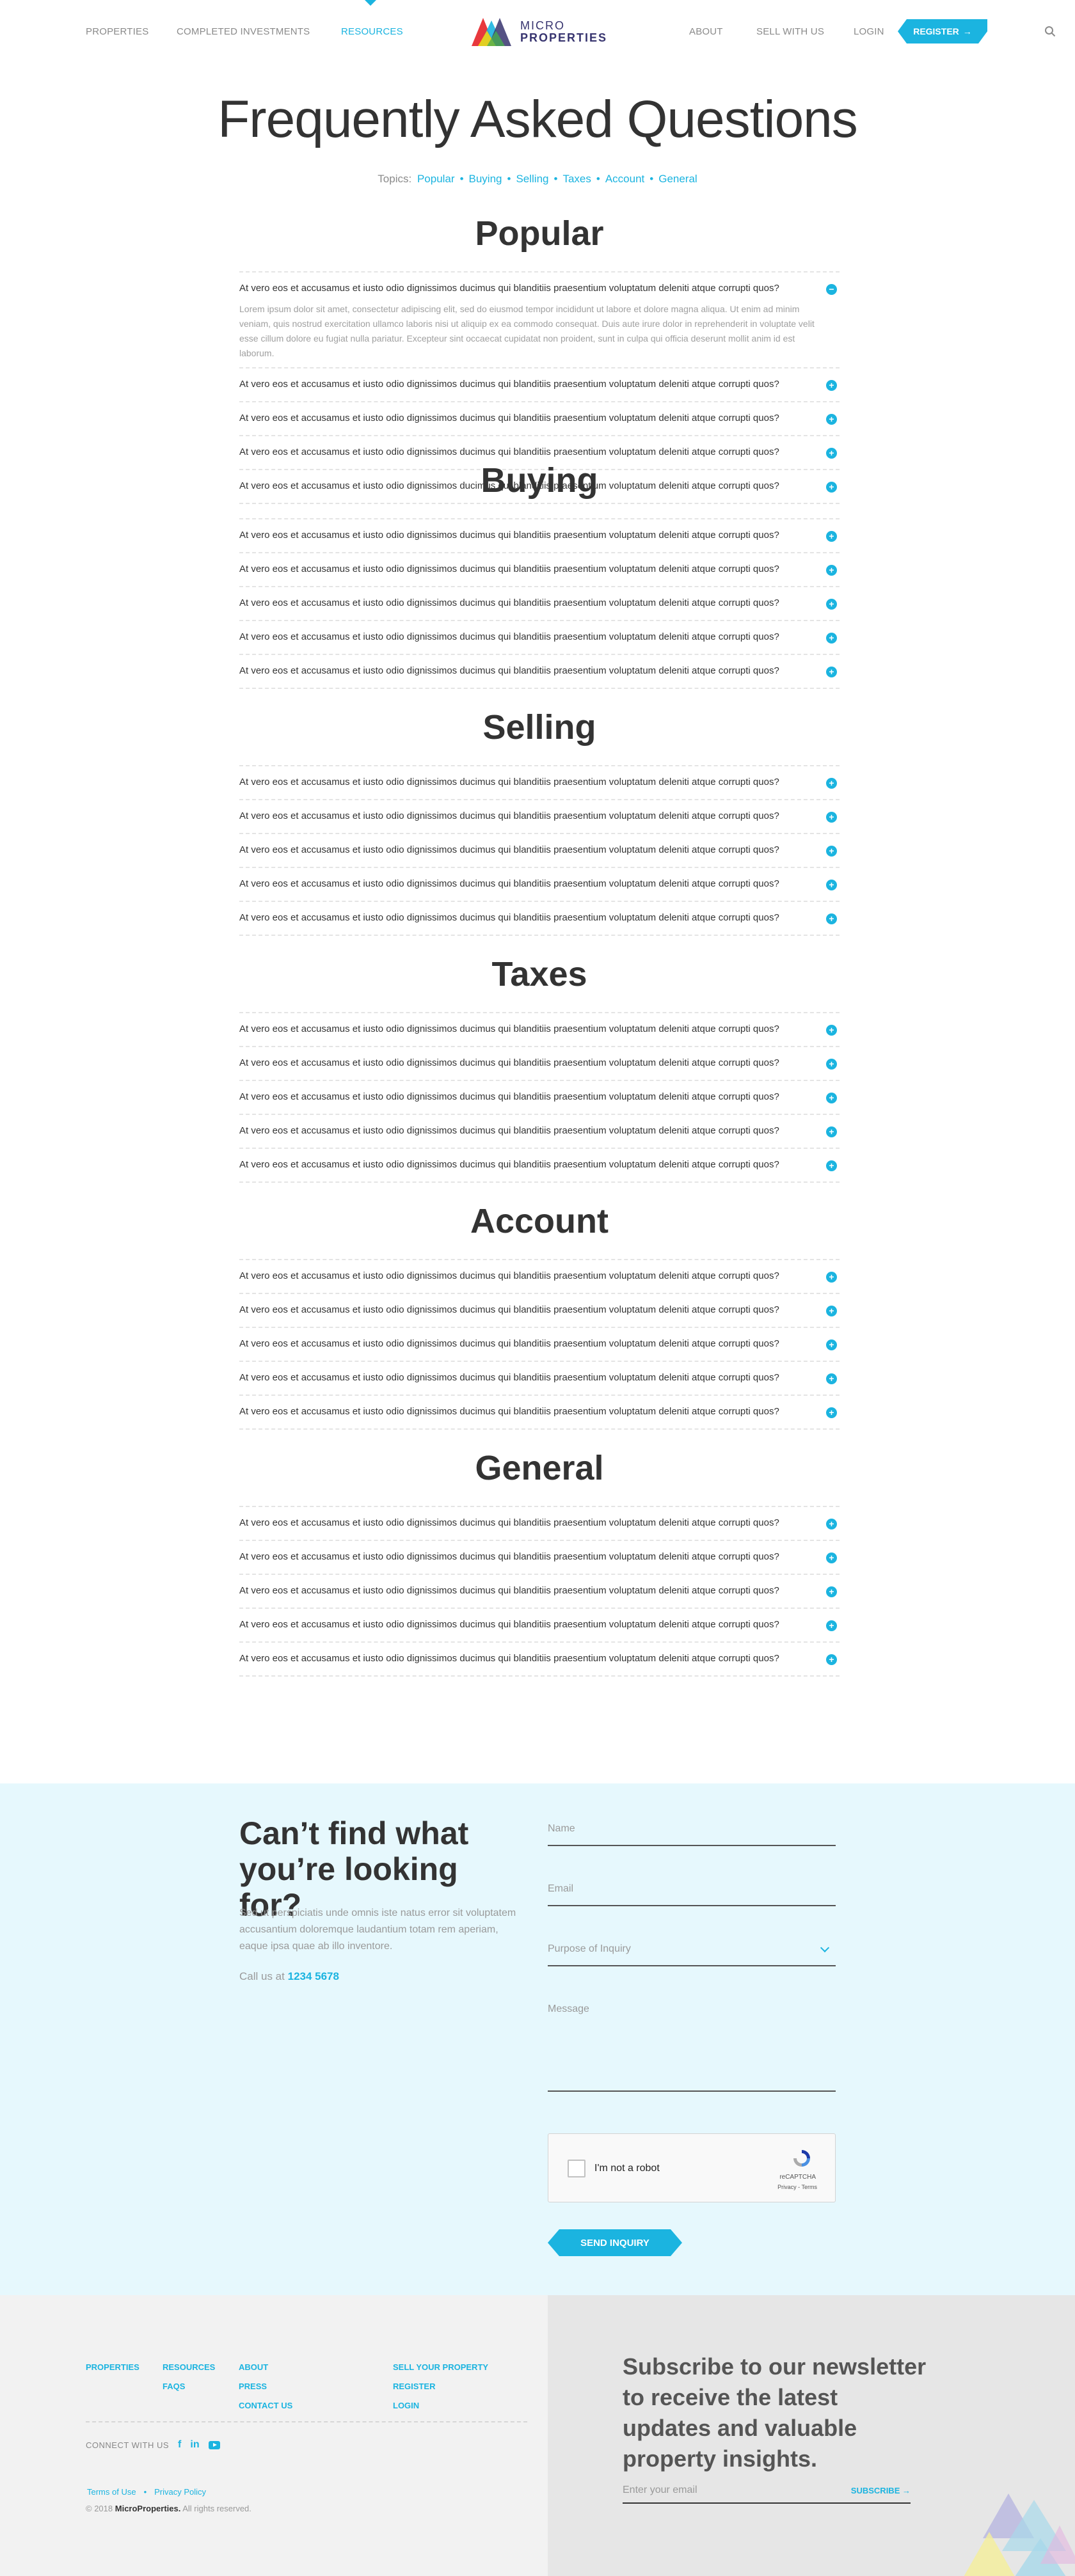 The image size is (1075, 2576). Describe the element at coordinates (797, 2187) in the screenshot. I see `recaptcha-links: Privacy - Terms` at that location.